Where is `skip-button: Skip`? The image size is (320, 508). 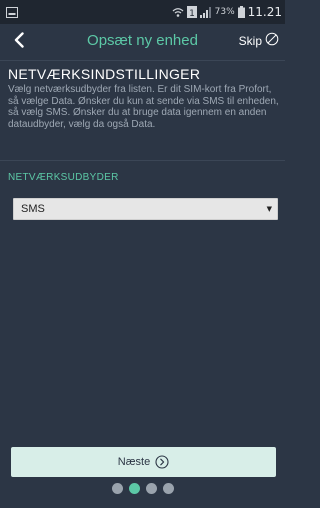 skip-button: Skip is located at coordinates (259, 40).